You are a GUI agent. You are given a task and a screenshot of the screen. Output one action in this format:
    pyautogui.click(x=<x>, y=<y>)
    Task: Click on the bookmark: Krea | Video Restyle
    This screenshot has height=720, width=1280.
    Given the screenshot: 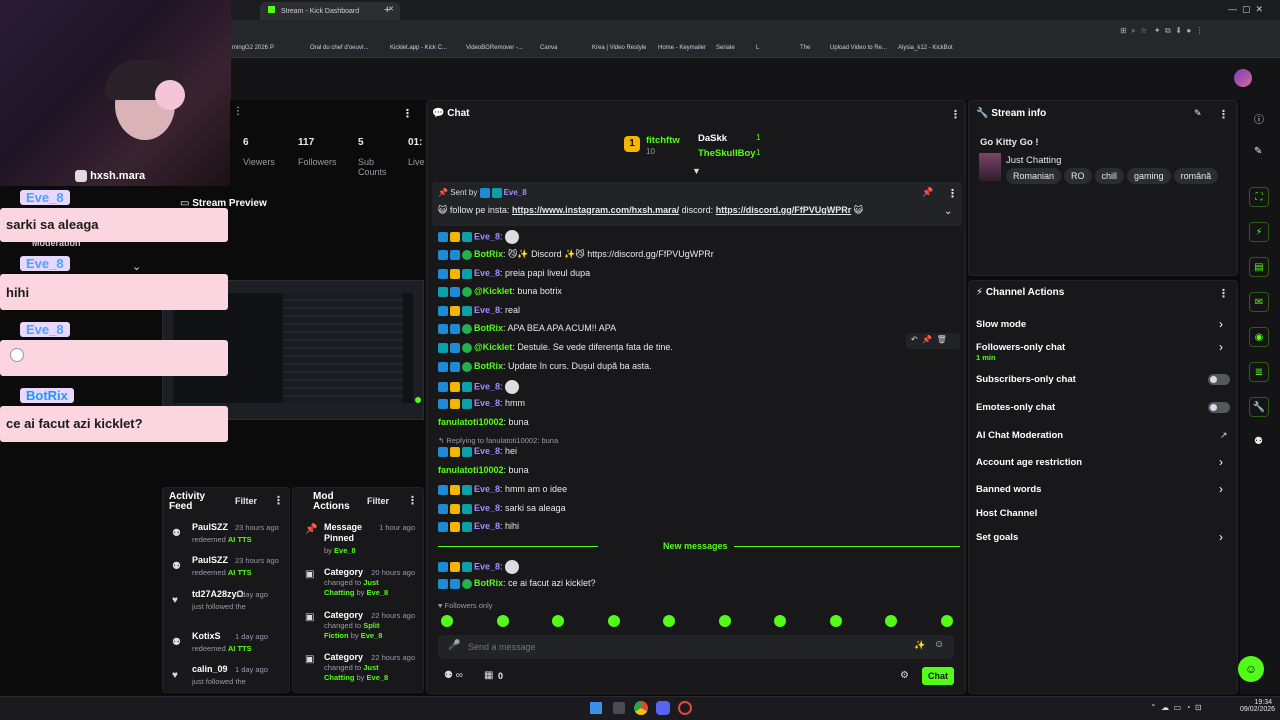 What is the action you would take?
    pyautogui.click(x=619, y=48)
    